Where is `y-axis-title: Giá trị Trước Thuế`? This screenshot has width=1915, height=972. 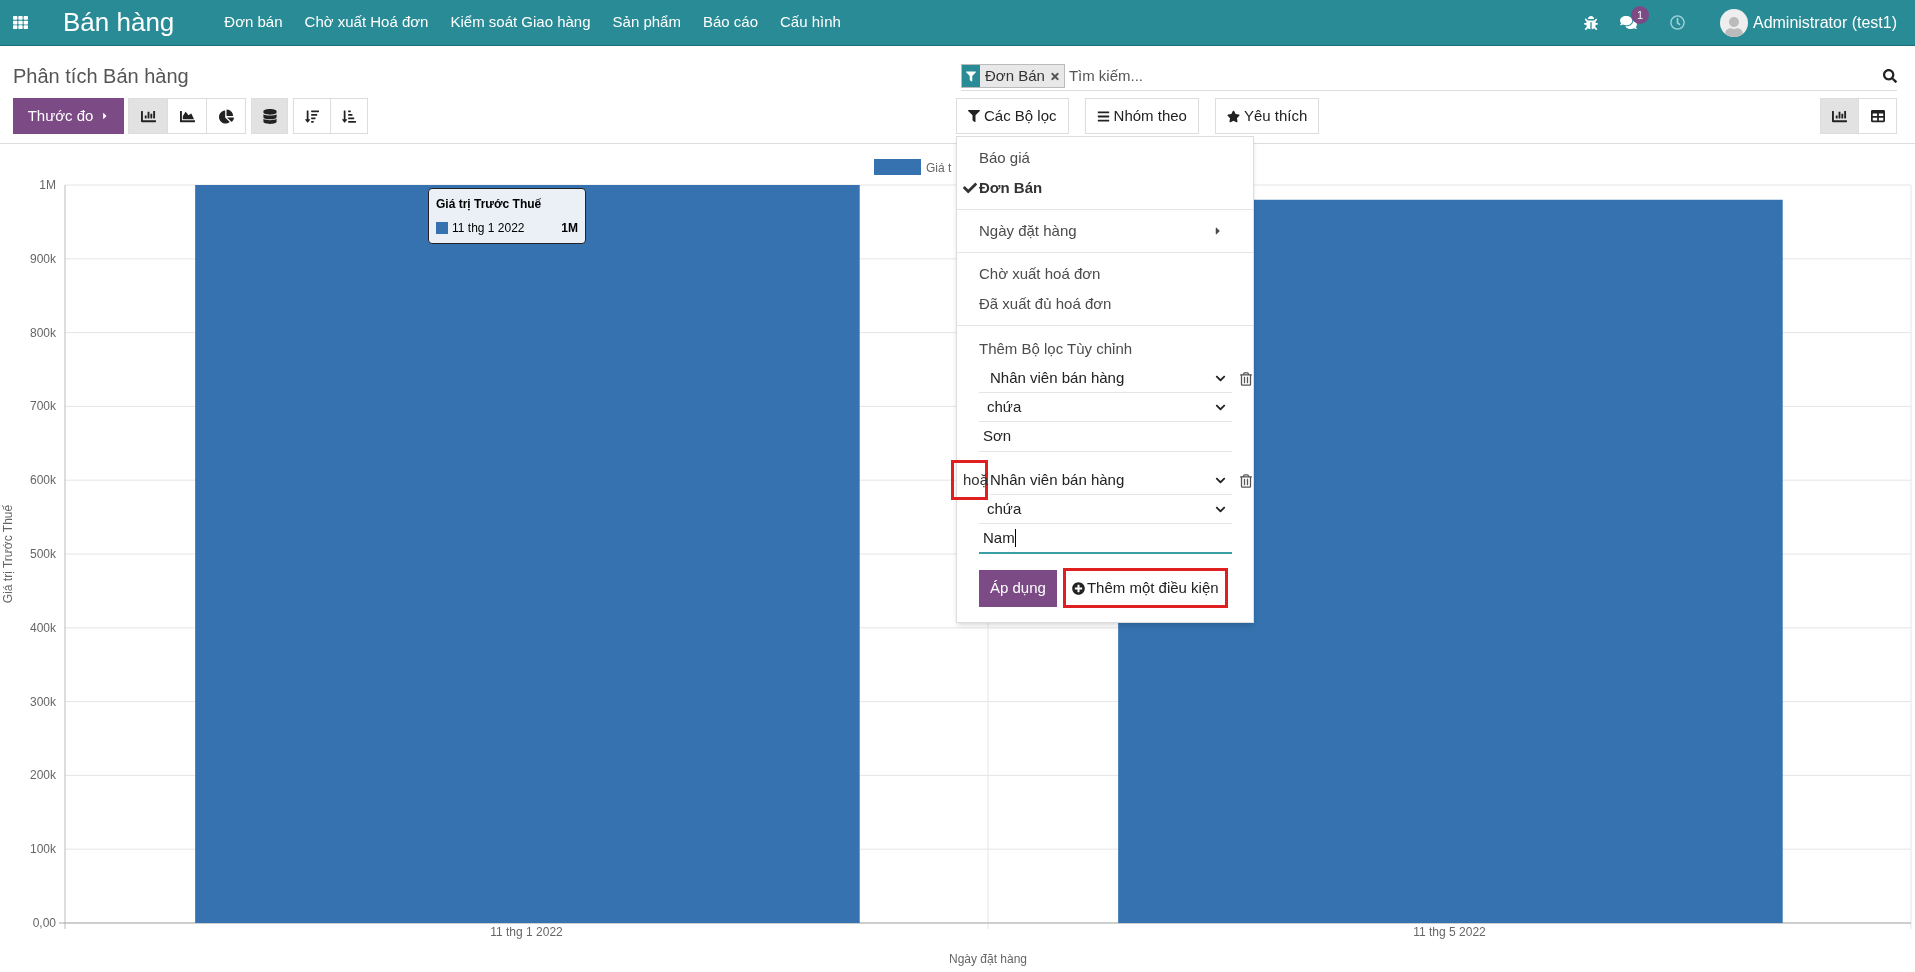
y-axis-title: Giá trị Trước Thuế is located at coordinates (8, 554).